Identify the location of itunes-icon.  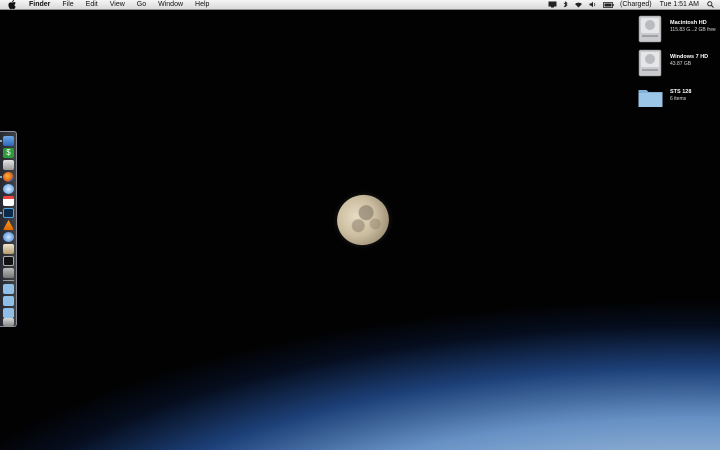
(8, 237).